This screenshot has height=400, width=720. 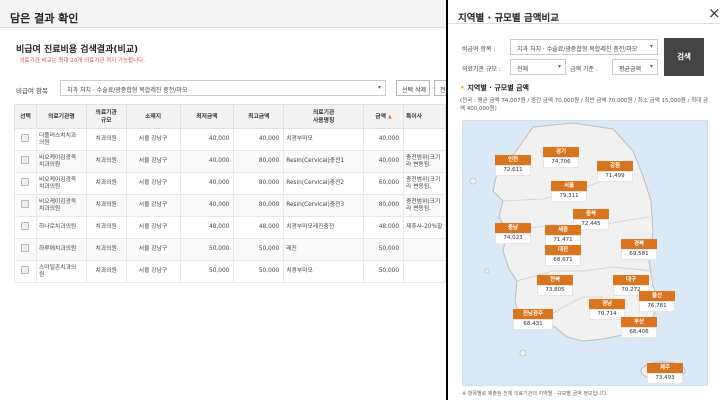 What do you see at coordinates (563, 235) in the screenshot?
I see `region-label: 세종 71,471` at bounding box center [563, 235].